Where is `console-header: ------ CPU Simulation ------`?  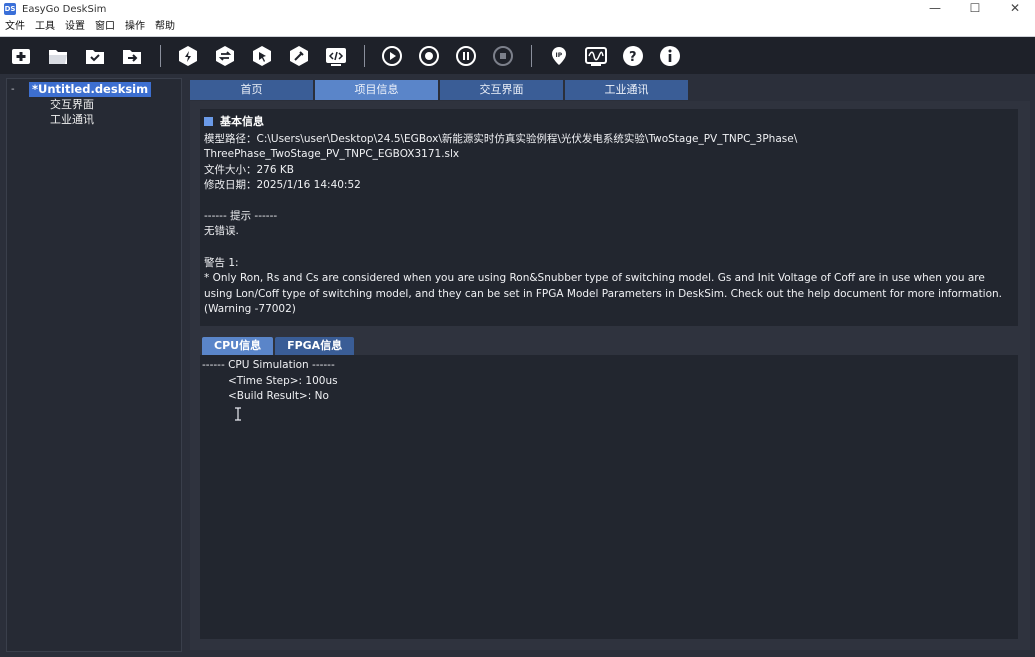
console-header: ------ CPU Simulation ------ is located at coordinates (268, 365).